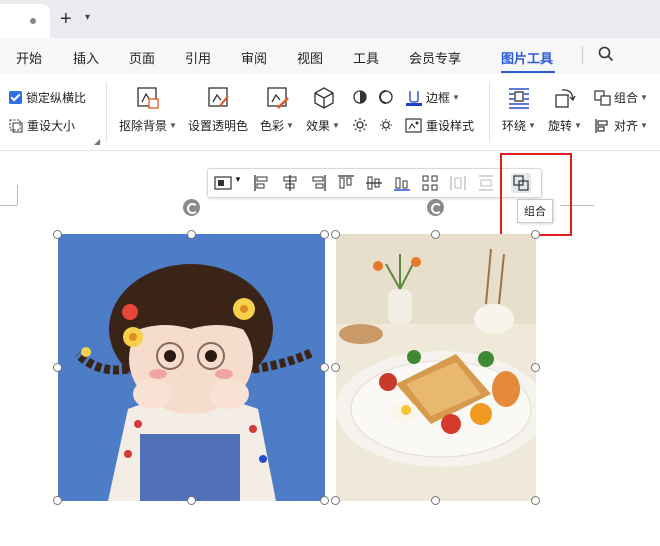 This screenshot has height=546, width=660. What do you see at coordinates (219, 98) in the screenshot?
I see `set-transparent-color-icon` at bounding box center [219, 98].